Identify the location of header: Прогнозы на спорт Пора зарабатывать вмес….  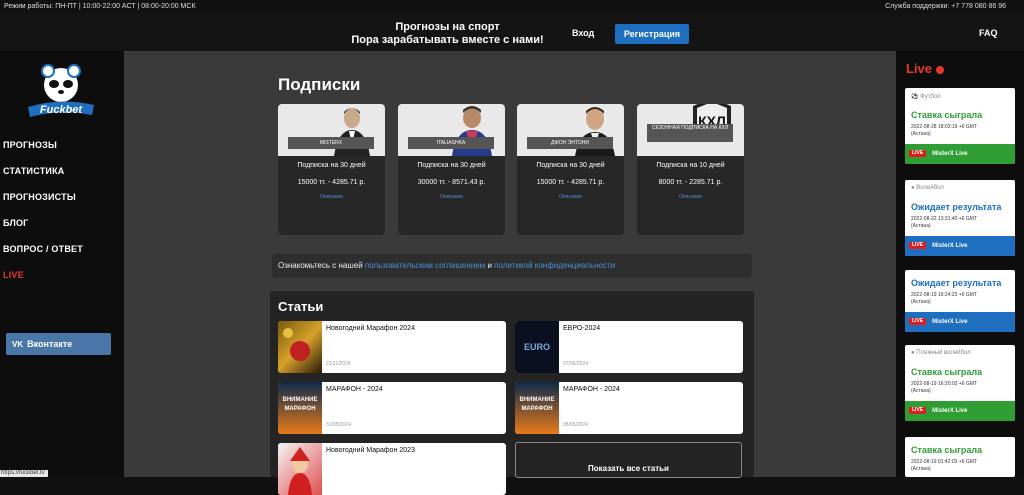
(512, 32).